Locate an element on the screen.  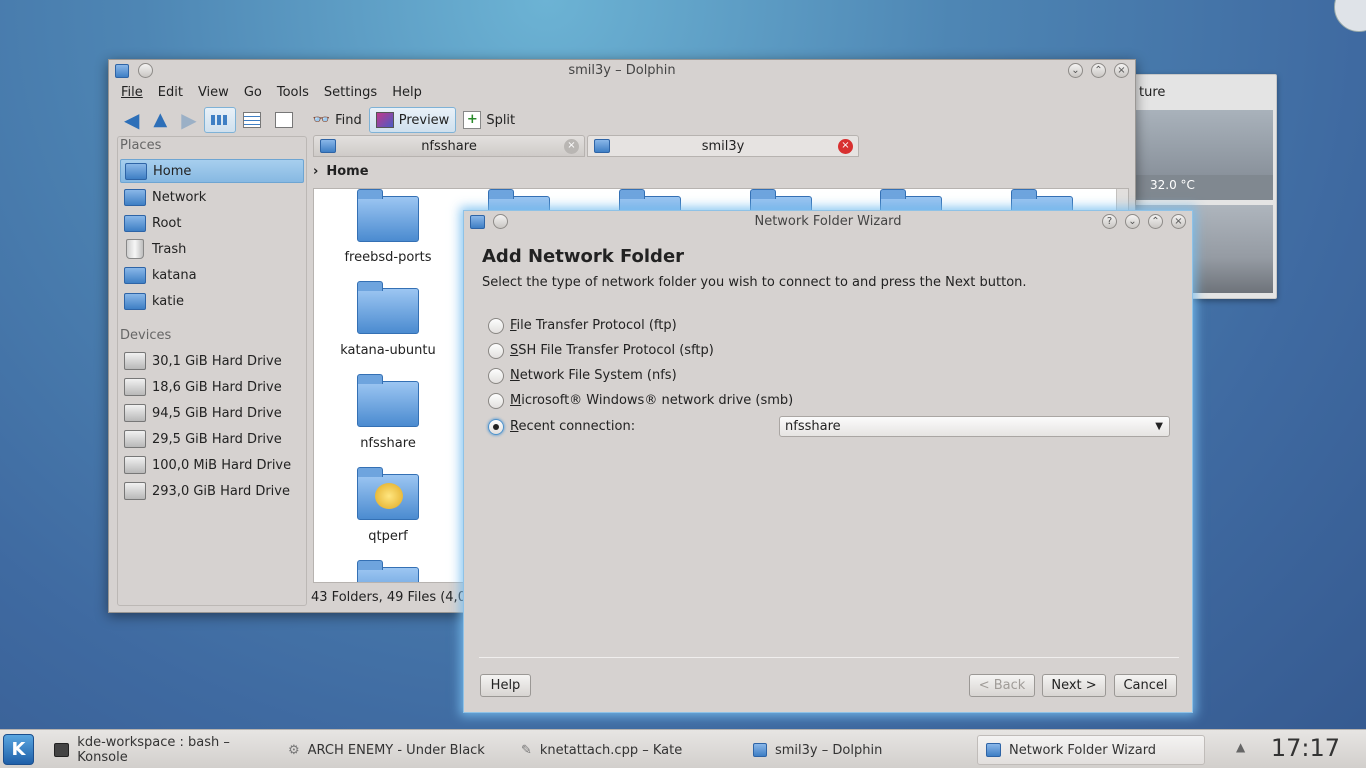
folder-label: qtperf is located at coordinates (388, 536).